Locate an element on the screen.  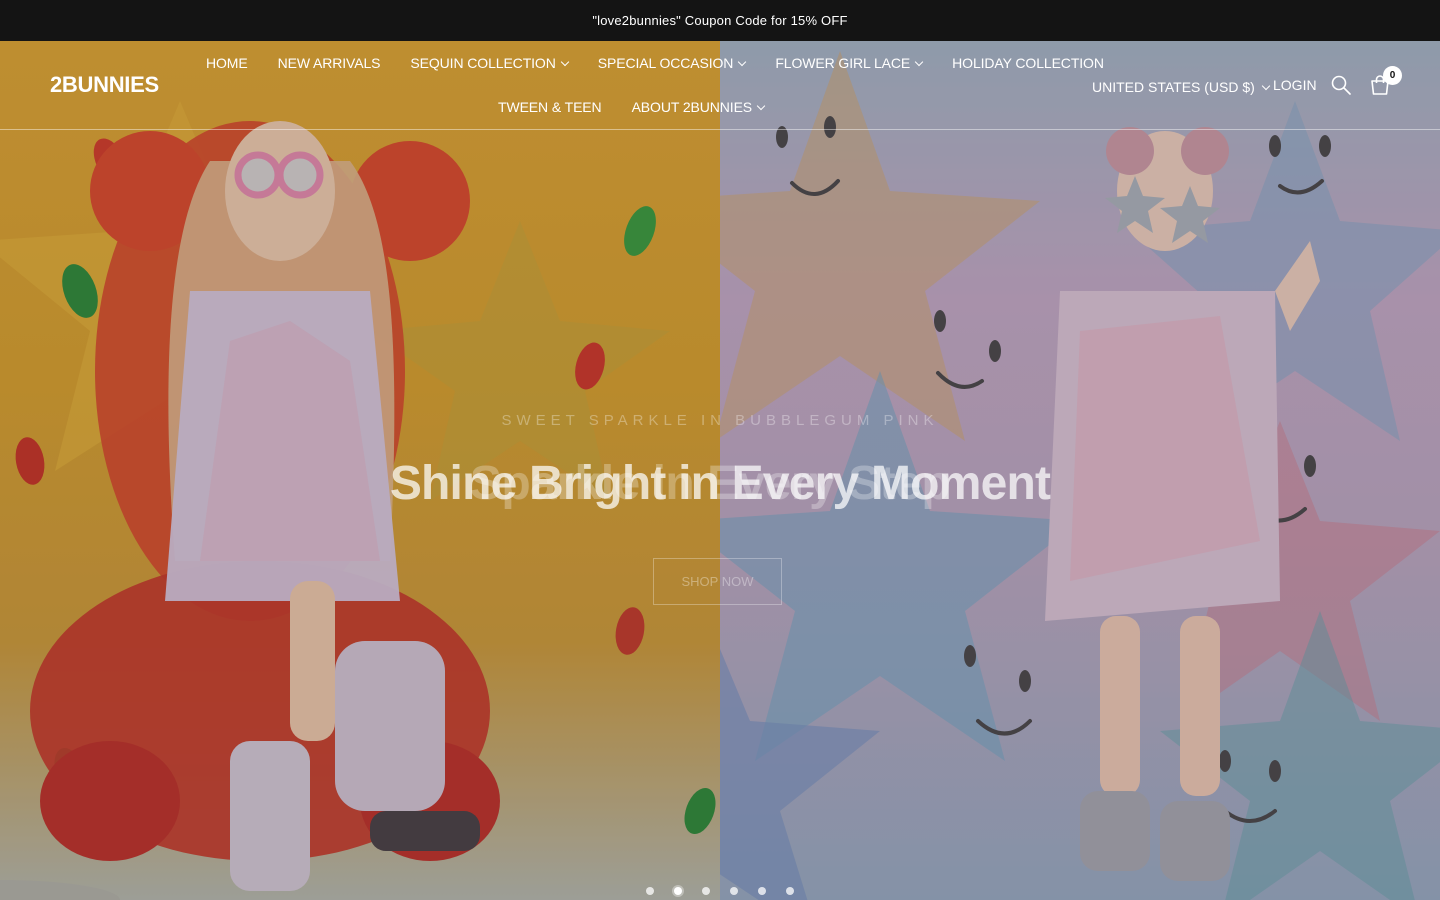
nav-item-flower-girl-lace: FLOWER GIRL LACE is located at coordinates (849, 63).